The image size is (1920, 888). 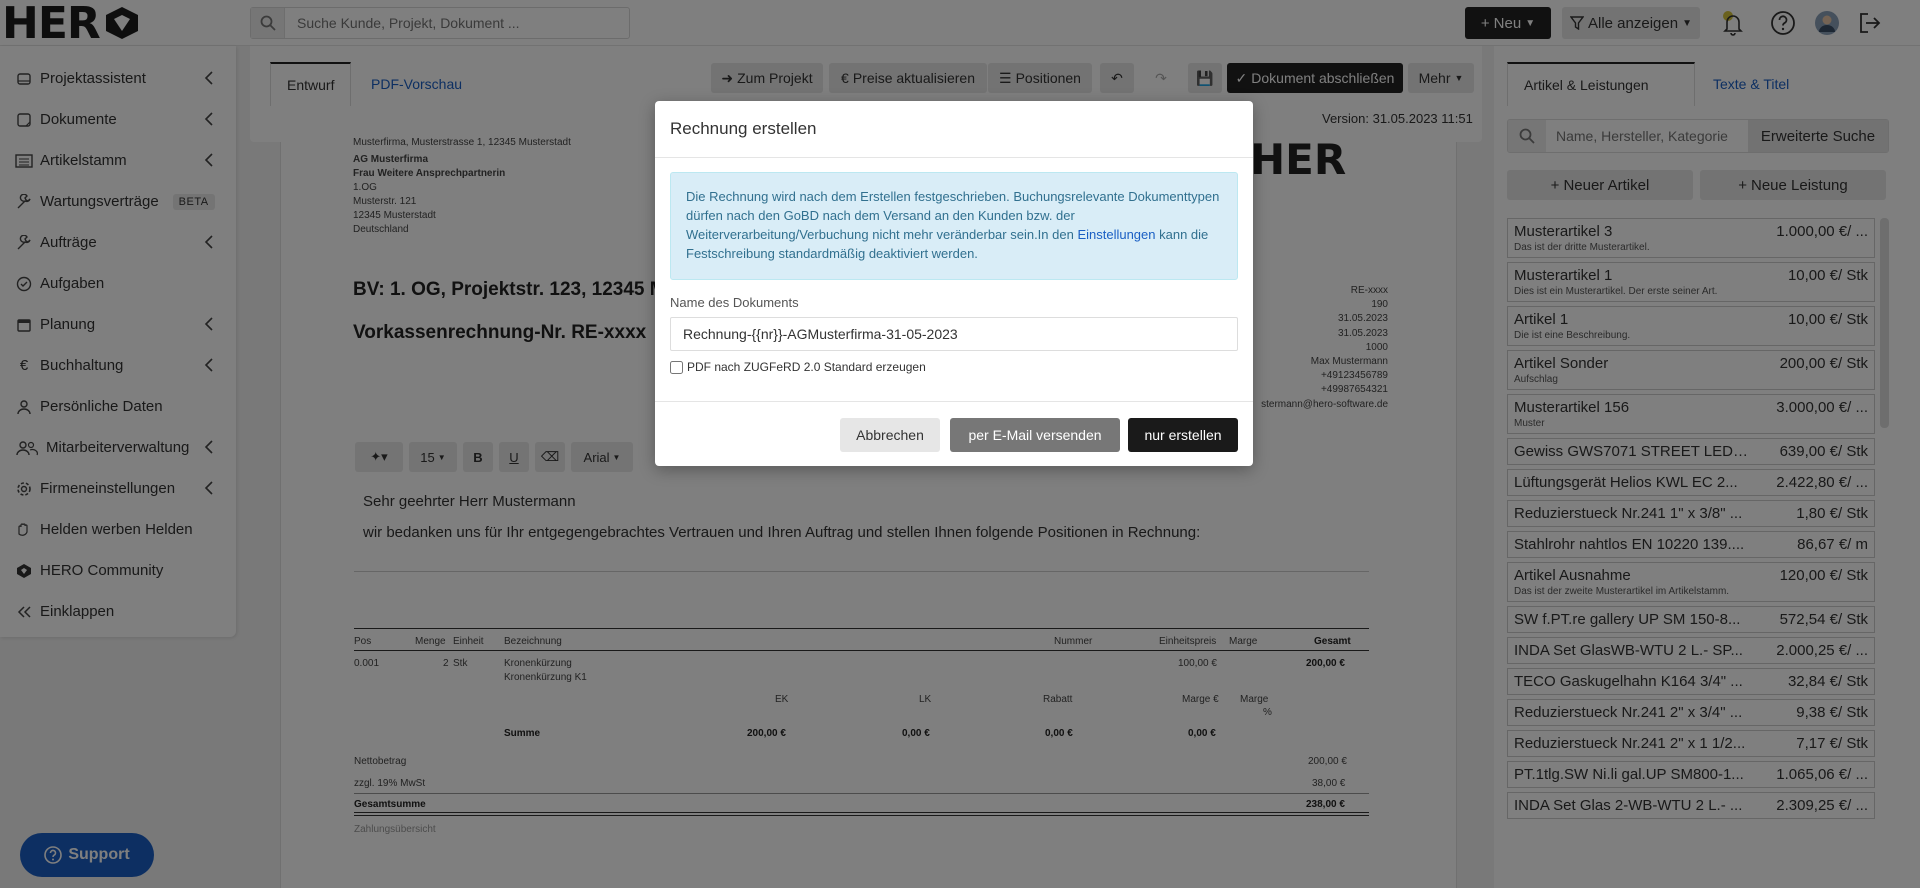 I want to click on button-label: Abbrechen, so click(x=890, y=435).